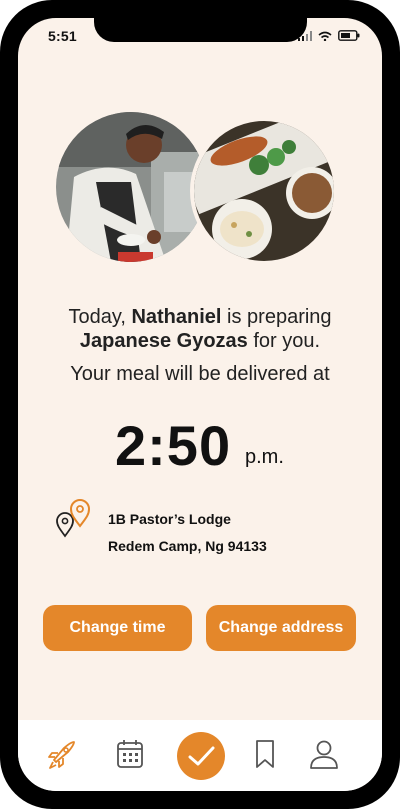 This screenshot has width=400, height=809. What do you see at coordinates (324, 756) in the screenshot?
I see `profile-icon` at bounding box center [324, 756].